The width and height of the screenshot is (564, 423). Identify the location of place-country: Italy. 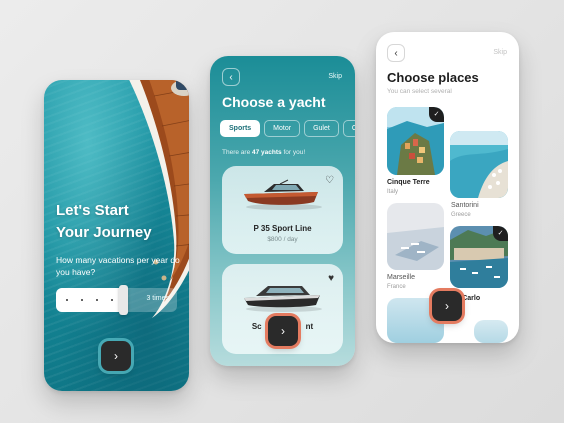
(393, 192).